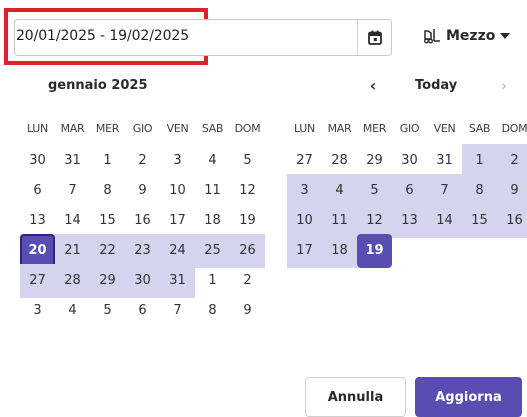 This screenshot has width=527, height=417. Describe the element at coordinates (98, 85) in the screenshot. I see `month-title-left: gennaio 2025` at that location.